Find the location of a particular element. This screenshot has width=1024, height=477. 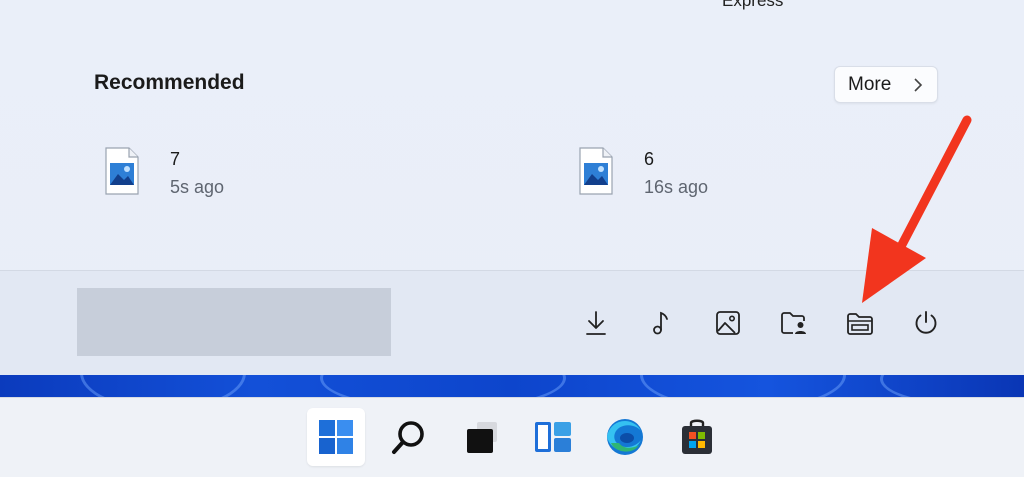

power-icon is located at coordinates (926, 323).